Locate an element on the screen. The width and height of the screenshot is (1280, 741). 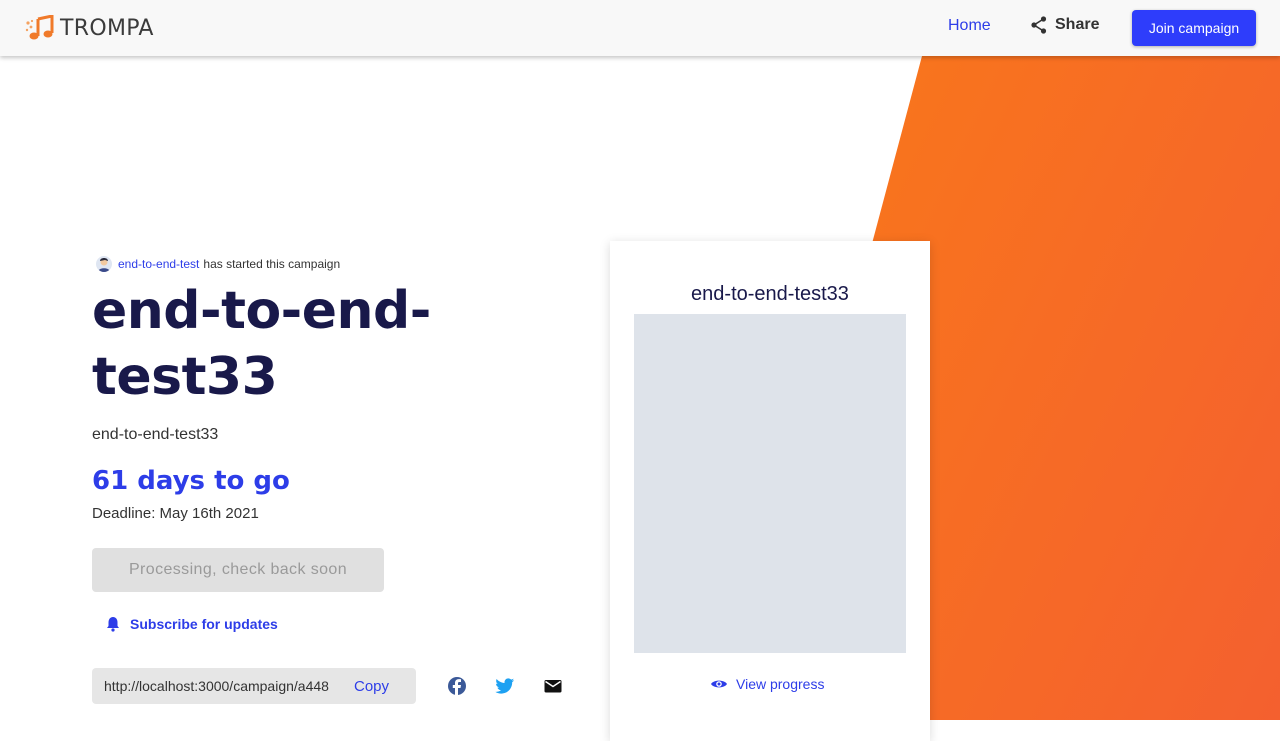
share-url-box: http://localhost:3000/campaign/a448 Copy is located at coordinates (254, 686).